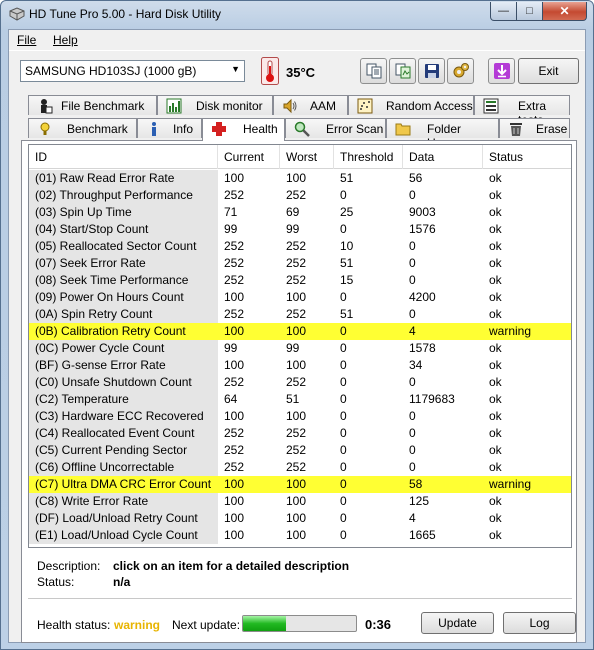 The width and height of the screenshot is (594, 650). What do you see at coordinates (300, 416) in the screenshot?
I see `table-row: (C3) Hardware ECC Recovered 100 100 0 0 ok` at bounding box center [300, 416].